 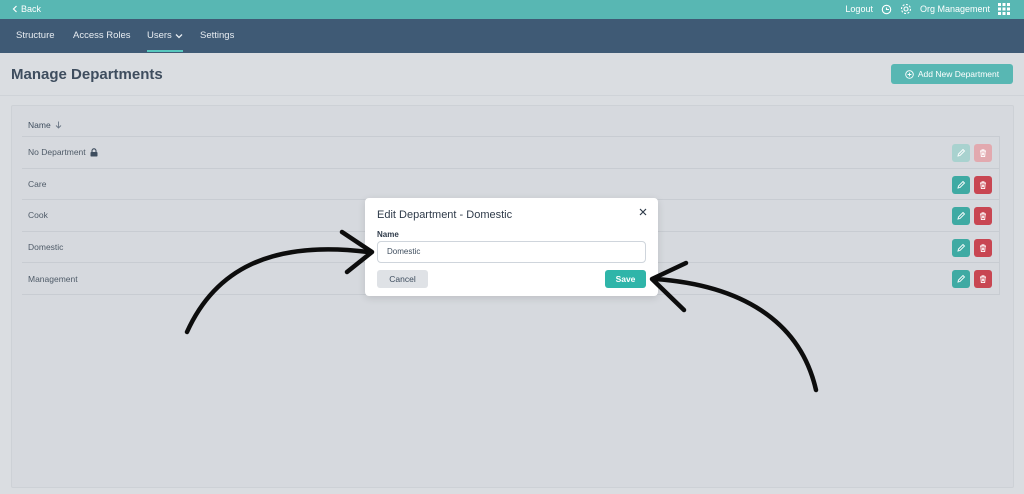 What do you see at coordinates (37, 183) in the screenshot?
I see `department-name: Care` at bounding box center [37, 183].